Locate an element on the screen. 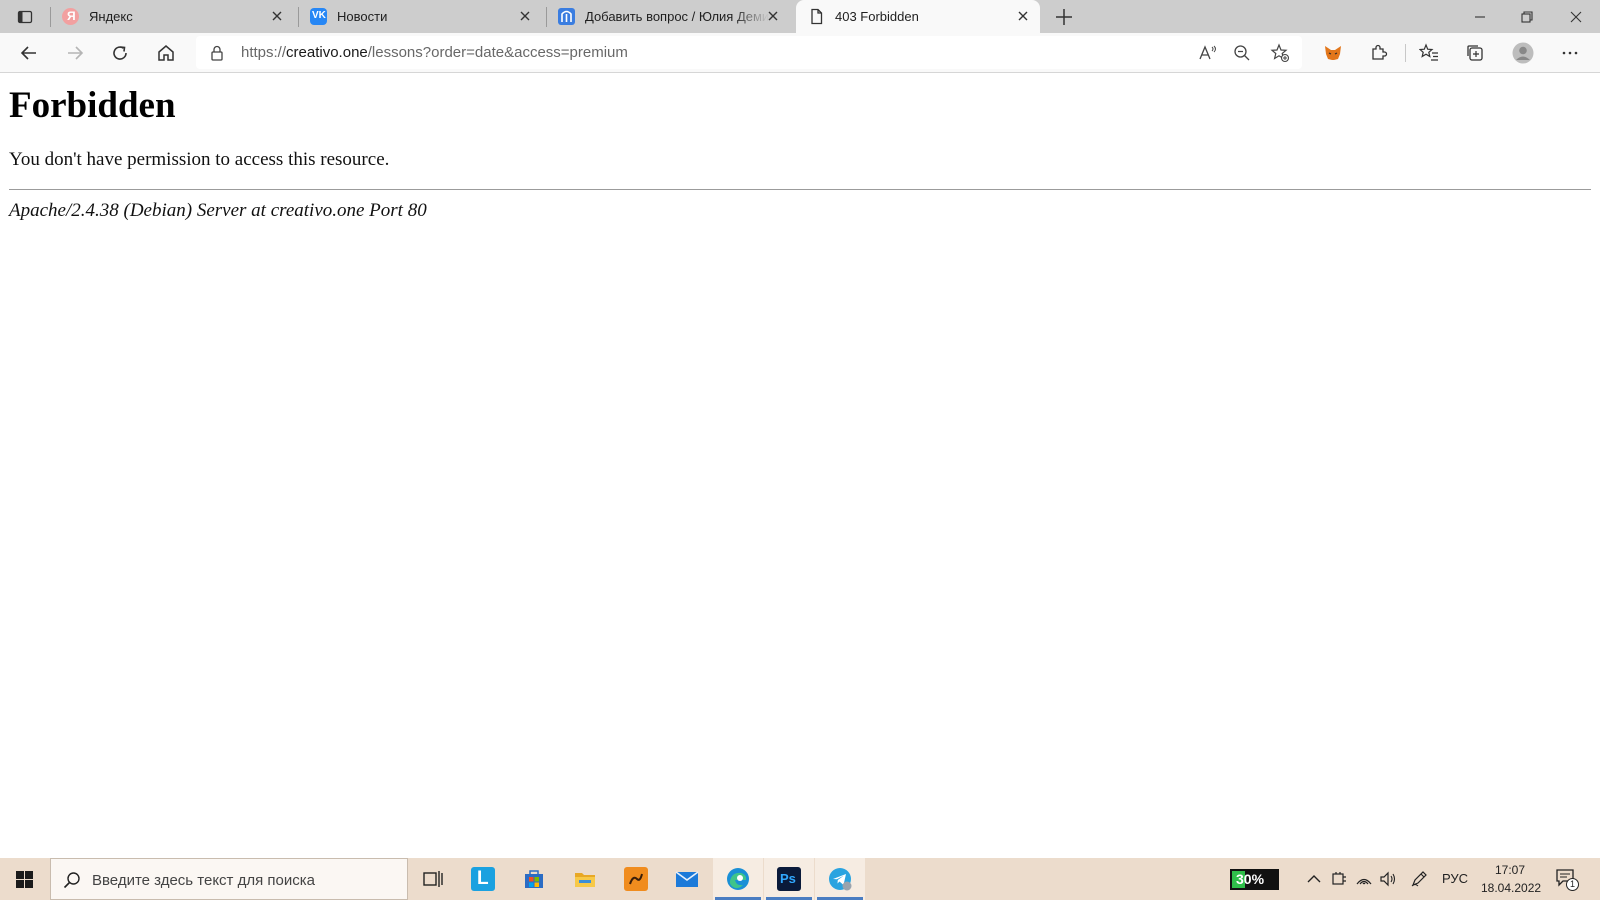 The image size is (1600, 900). restore-icon is located at coordinates (1527, 17).